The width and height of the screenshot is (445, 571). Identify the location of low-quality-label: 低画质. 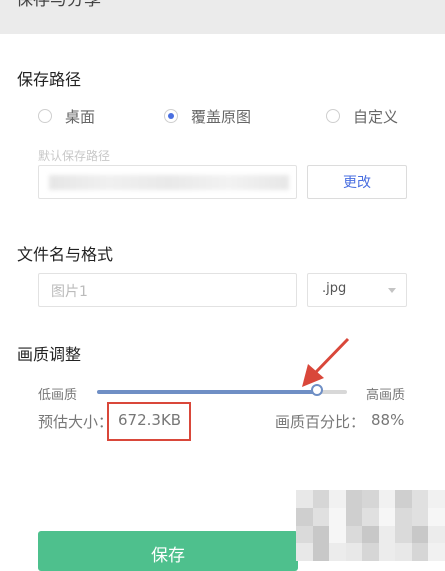
(58, 395).